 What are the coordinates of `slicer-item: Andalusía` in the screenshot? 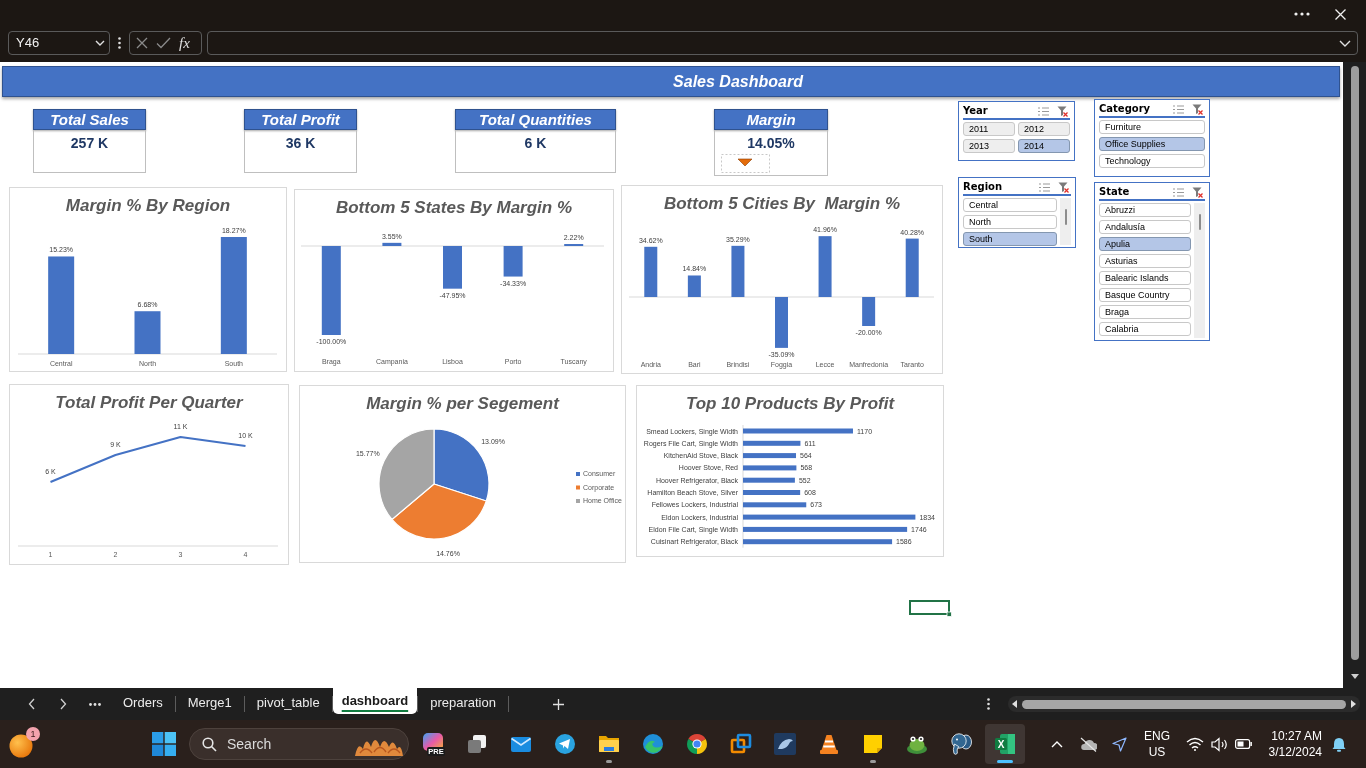 It's located at (1145, 227).